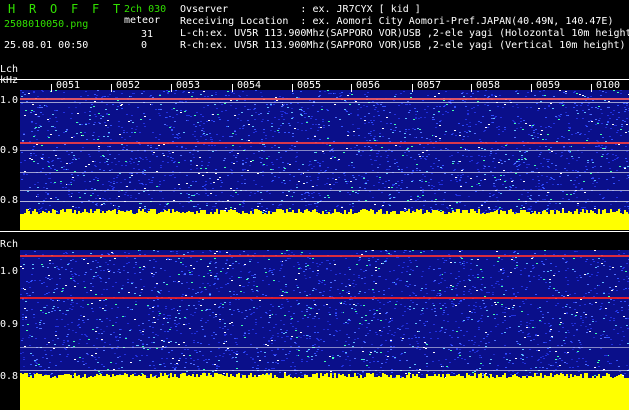  Describe the element at coordinates (314, 231) in the screenshot. I see `panel-divider` at that location.